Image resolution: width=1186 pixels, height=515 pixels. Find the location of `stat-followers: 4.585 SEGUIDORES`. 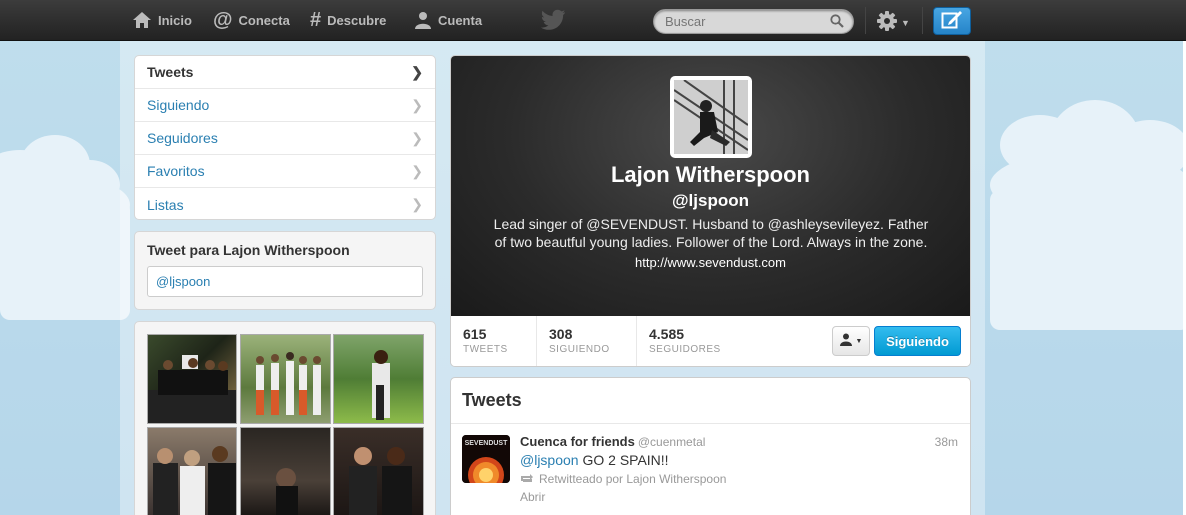

stat-followers: 4.585 SEGUIDORES is located at coordinates (692, 341).